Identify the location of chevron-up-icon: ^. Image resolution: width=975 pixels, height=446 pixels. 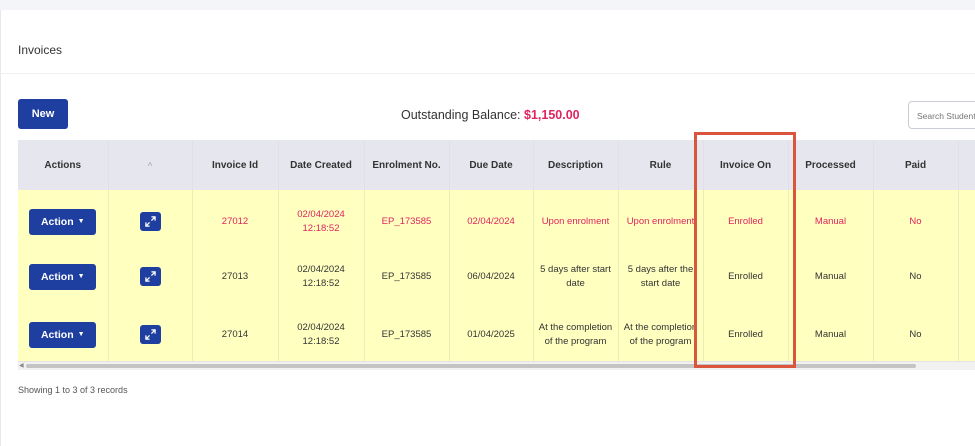
(150, 165).